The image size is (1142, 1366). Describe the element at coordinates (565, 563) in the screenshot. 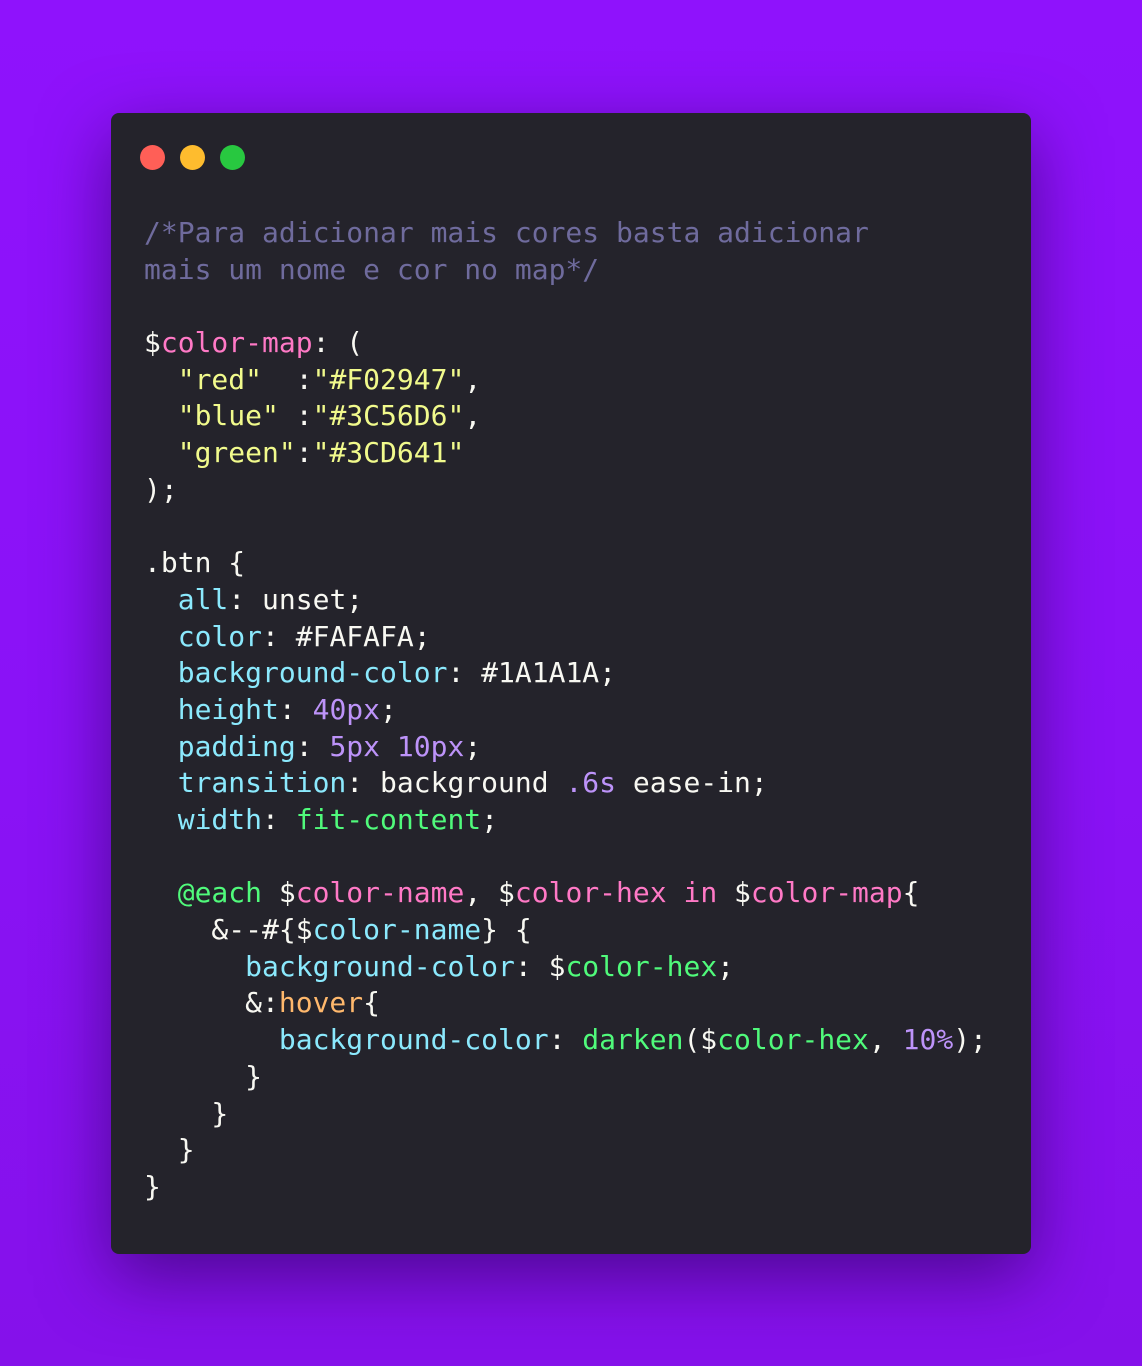

I see `code-line: .btn {` at that location.